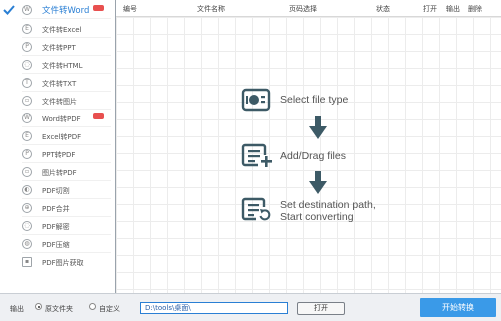 The width and height of the screenshot is (501, 321). I want to click on sidebar-item-pdf-merge: ⊕ PDF合并, so click(57, 208).